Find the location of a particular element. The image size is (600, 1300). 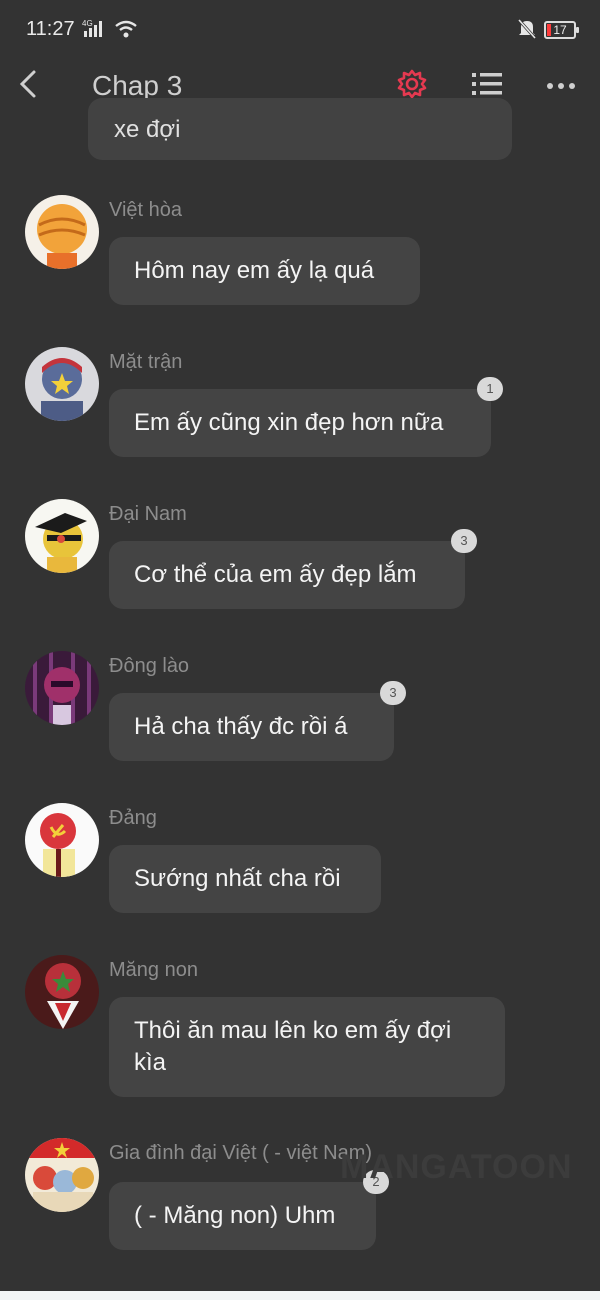

message-text: ( - Măng non) Uhm is located at coordinates (235, 1215).